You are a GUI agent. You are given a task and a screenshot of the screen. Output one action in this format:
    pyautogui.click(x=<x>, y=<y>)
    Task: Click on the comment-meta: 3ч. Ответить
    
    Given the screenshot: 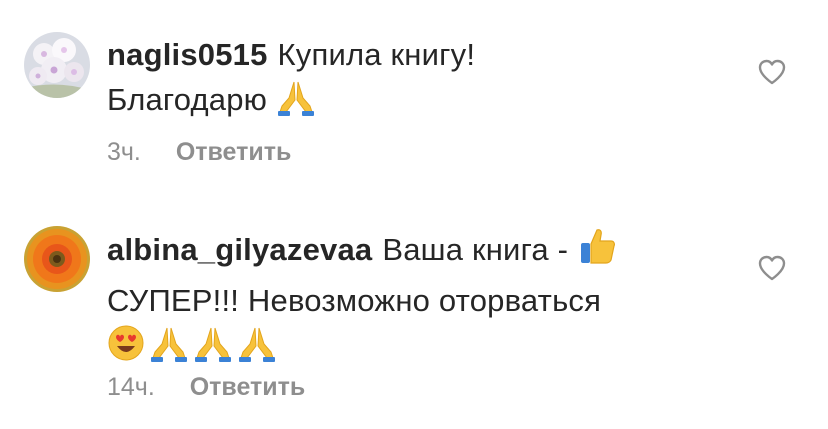 What is the action you would take?
    pyautogui.click(x=199, y=152)
    